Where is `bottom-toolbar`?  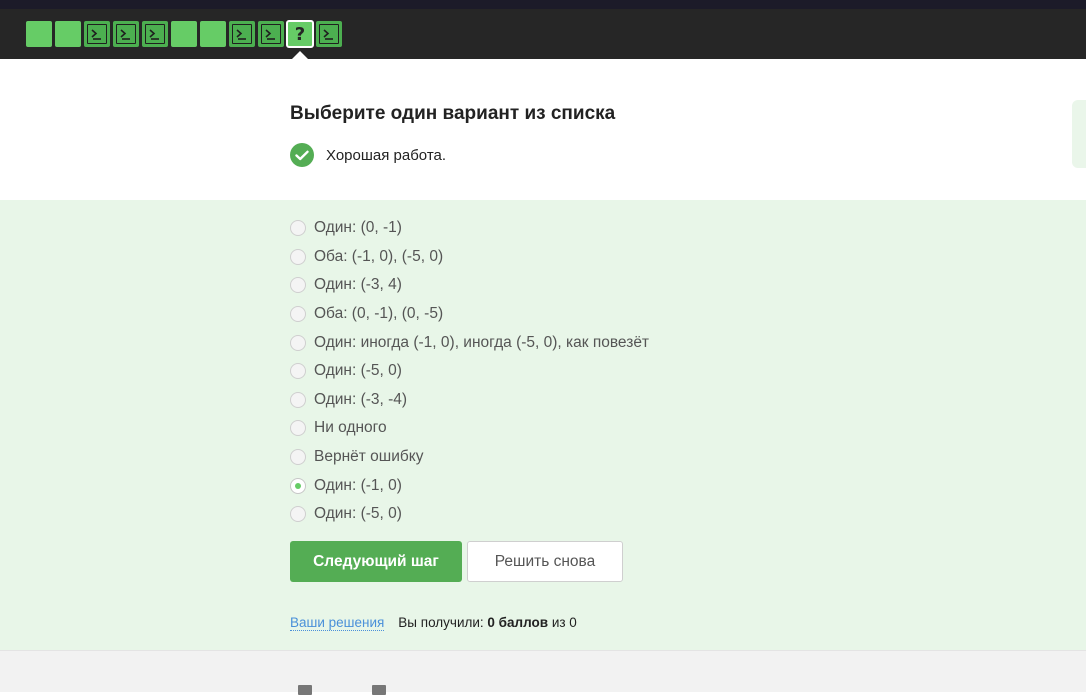
bottom-toolbar is located at coordinates (342, 690).